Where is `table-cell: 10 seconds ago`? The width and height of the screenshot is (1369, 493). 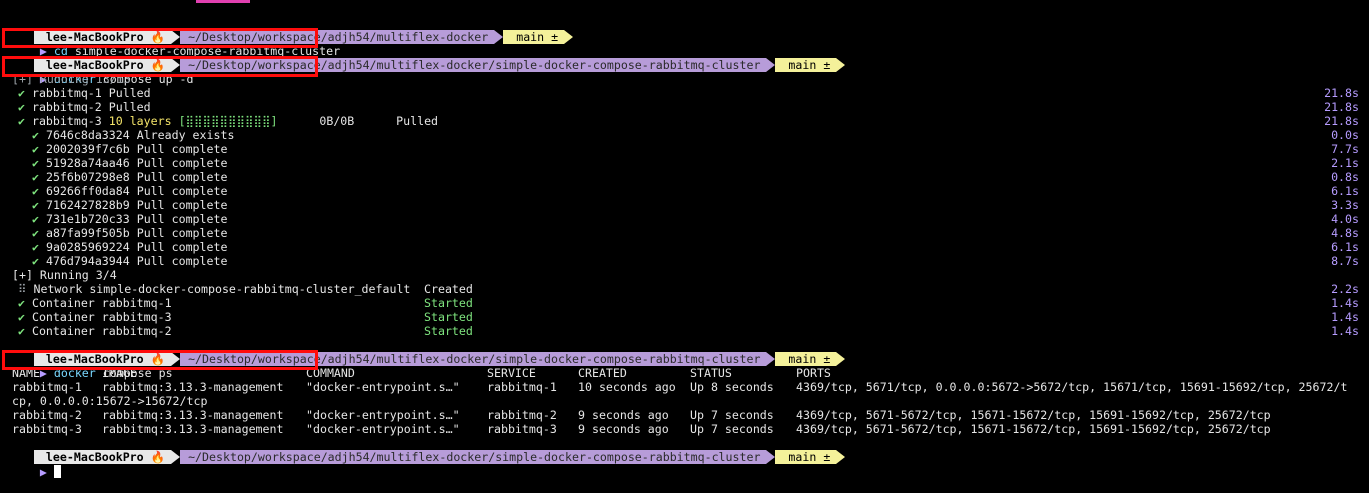
table-cell: 10 seconds ago is located at coordinates (627, 387).